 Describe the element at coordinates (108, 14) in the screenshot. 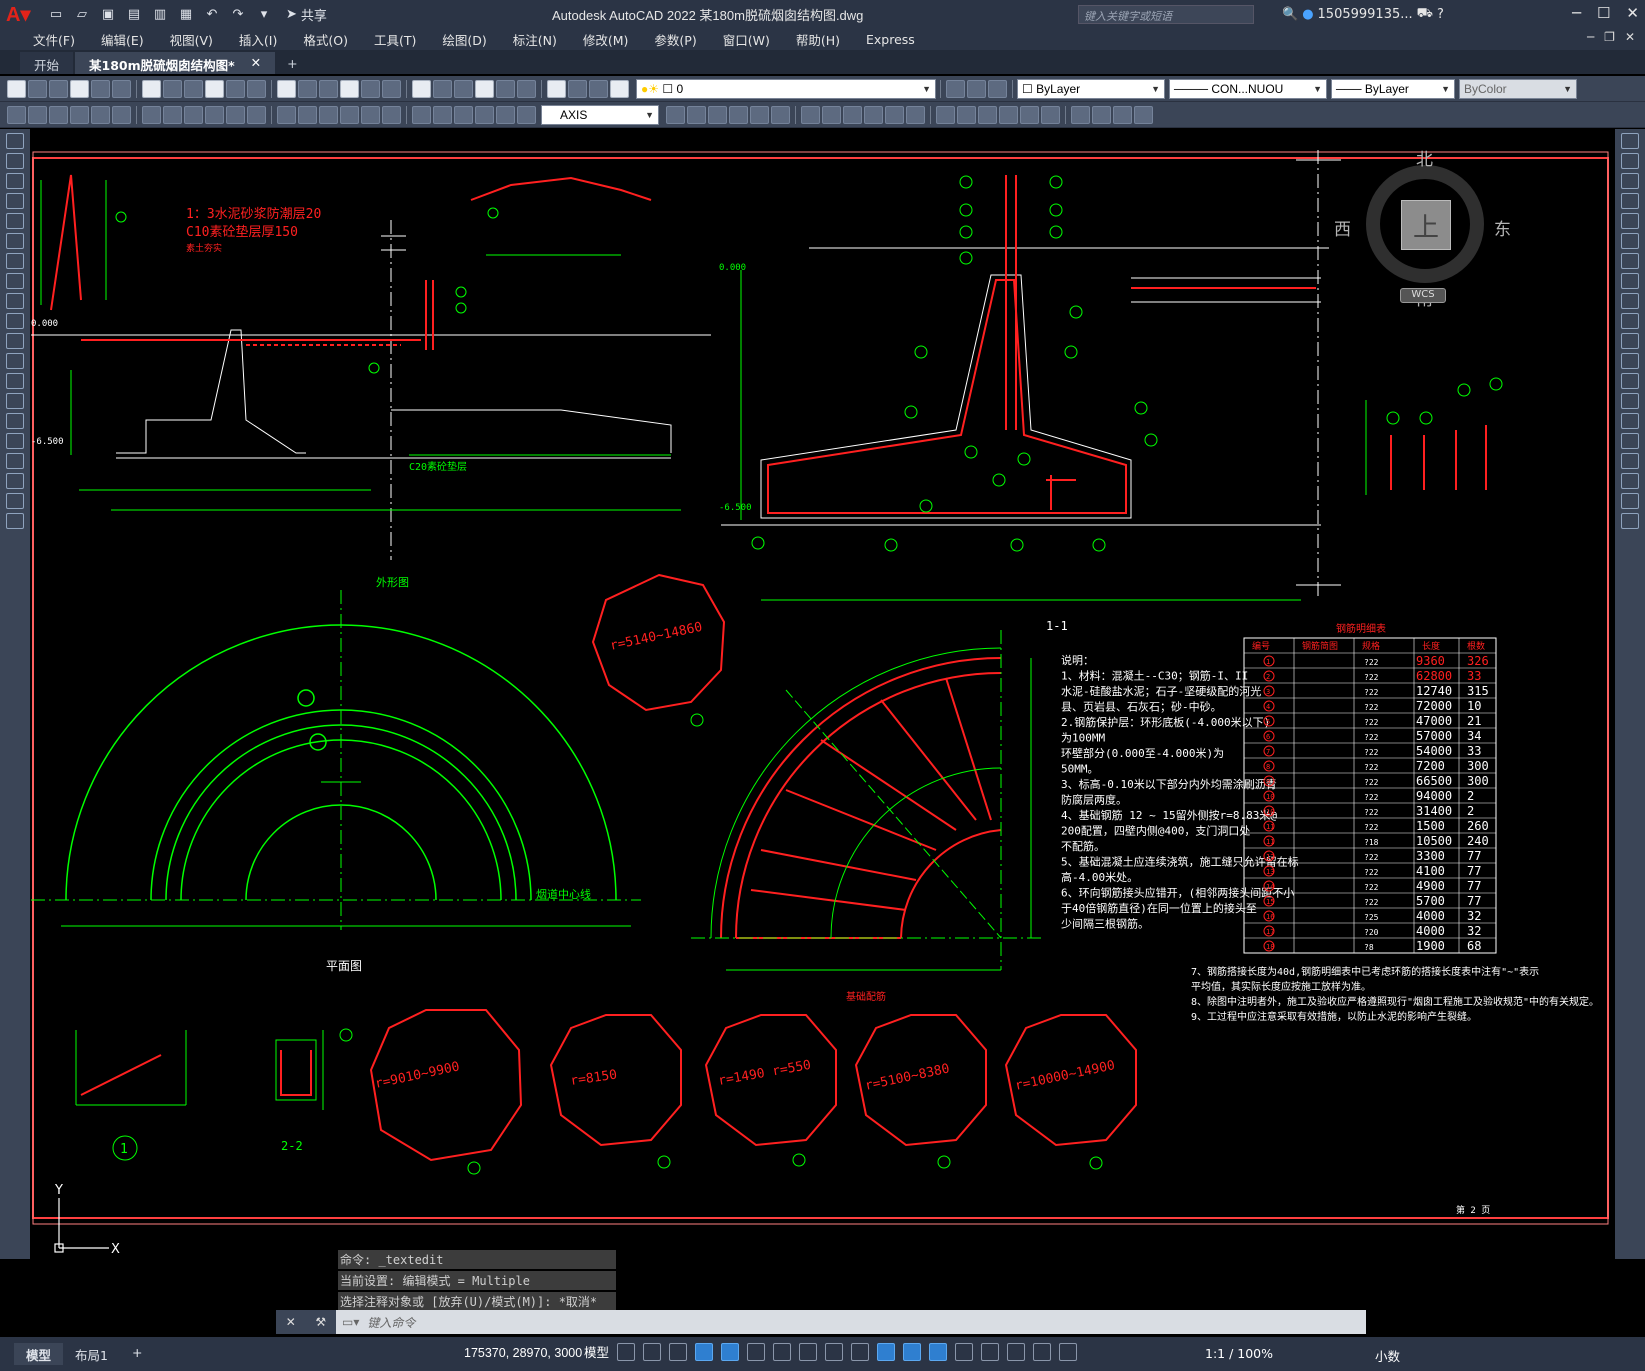

I see `save-icon: ▣` at that location.